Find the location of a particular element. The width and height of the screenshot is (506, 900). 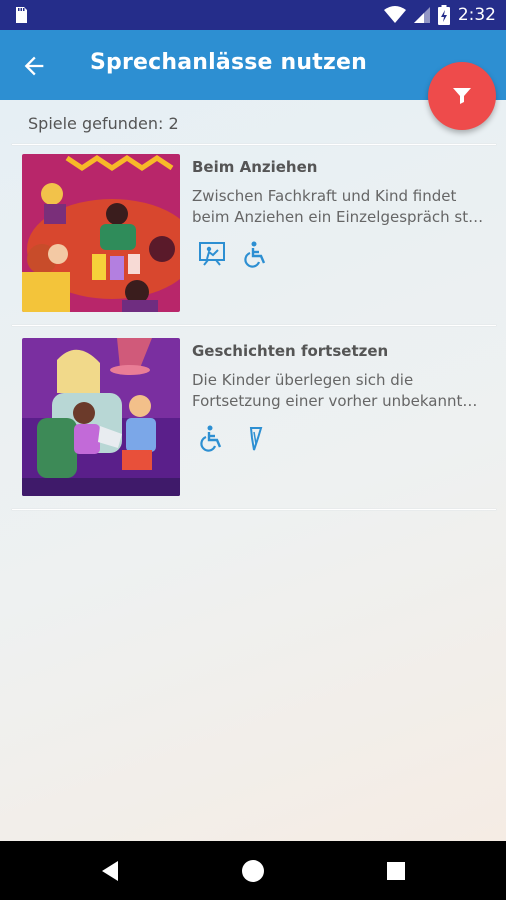

pen-icon is located at coordinates (256, 439).